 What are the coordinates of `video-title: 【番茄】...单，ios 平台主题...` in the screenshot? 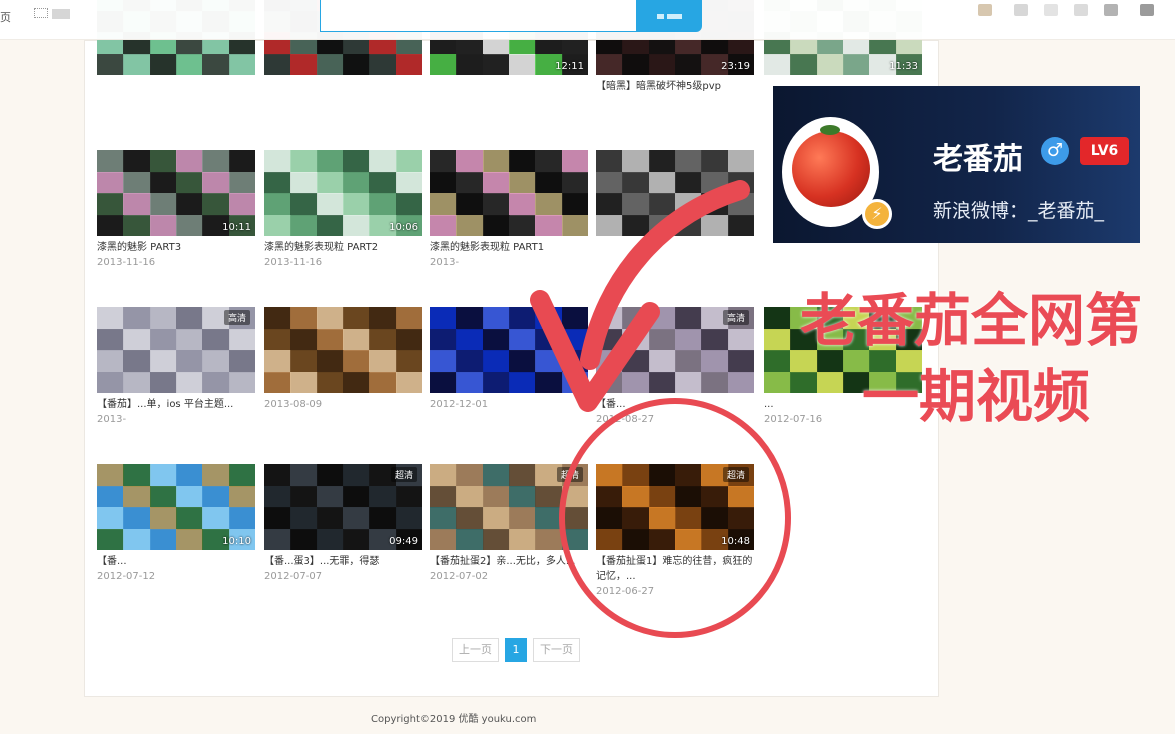 It's located at (176, 404).